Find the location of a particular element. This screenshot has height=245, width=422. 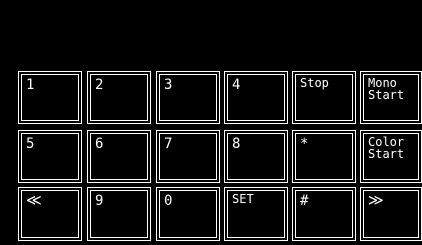

color-start-button-label: Color Start is located at coordinates (386, 148).